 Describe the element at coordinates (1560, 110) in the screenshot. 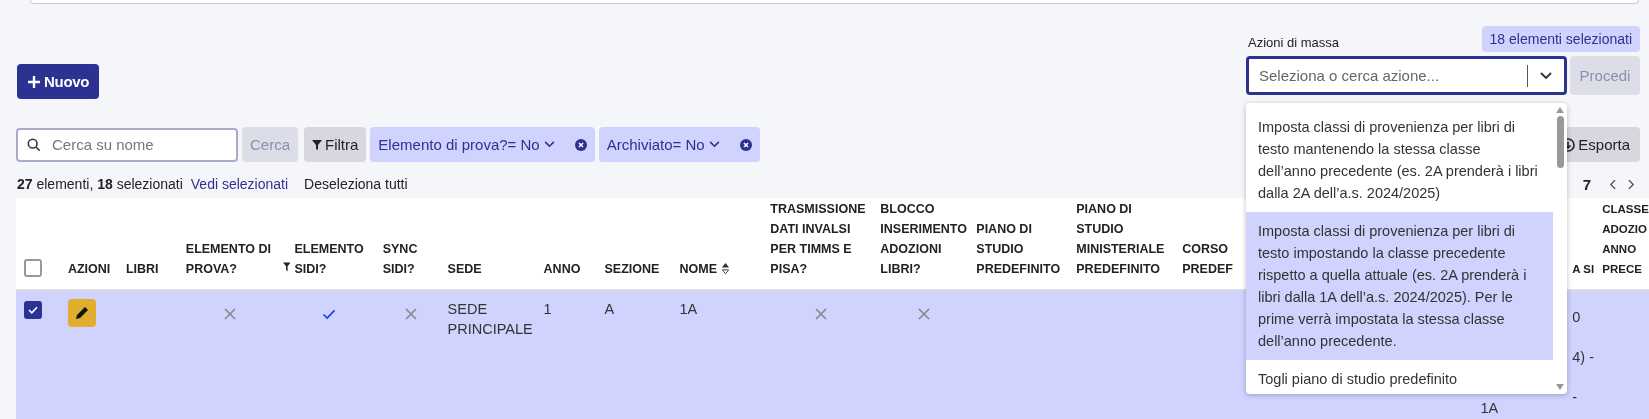

I see `scroll-up-icon` at that location.